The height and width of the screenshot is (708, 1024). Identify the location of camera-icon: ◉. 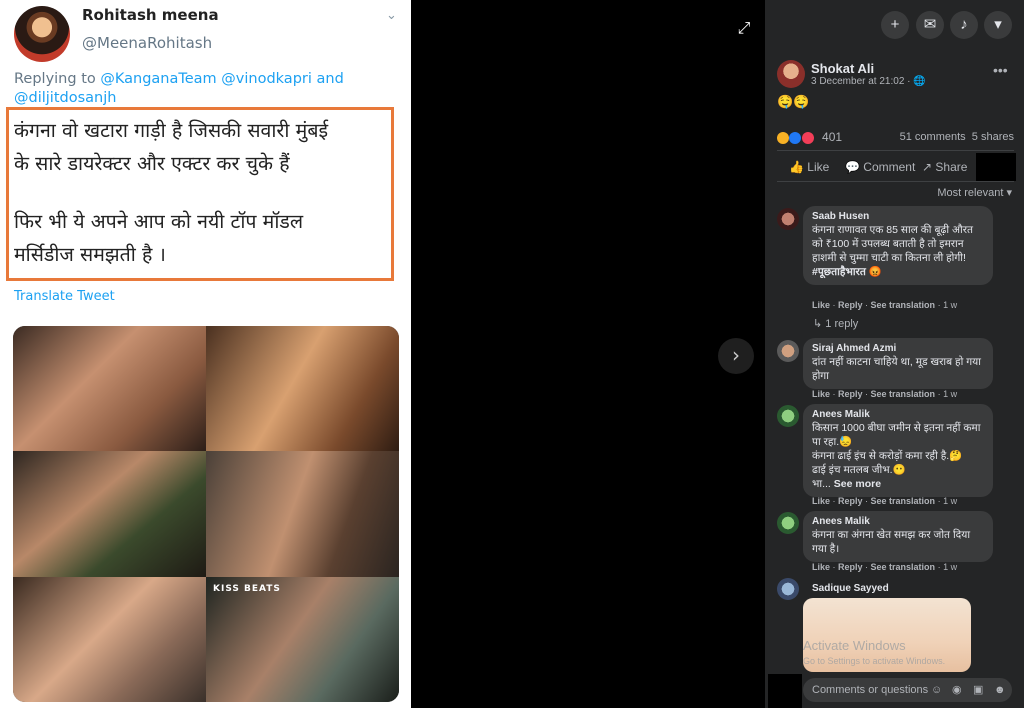
(957, 690).